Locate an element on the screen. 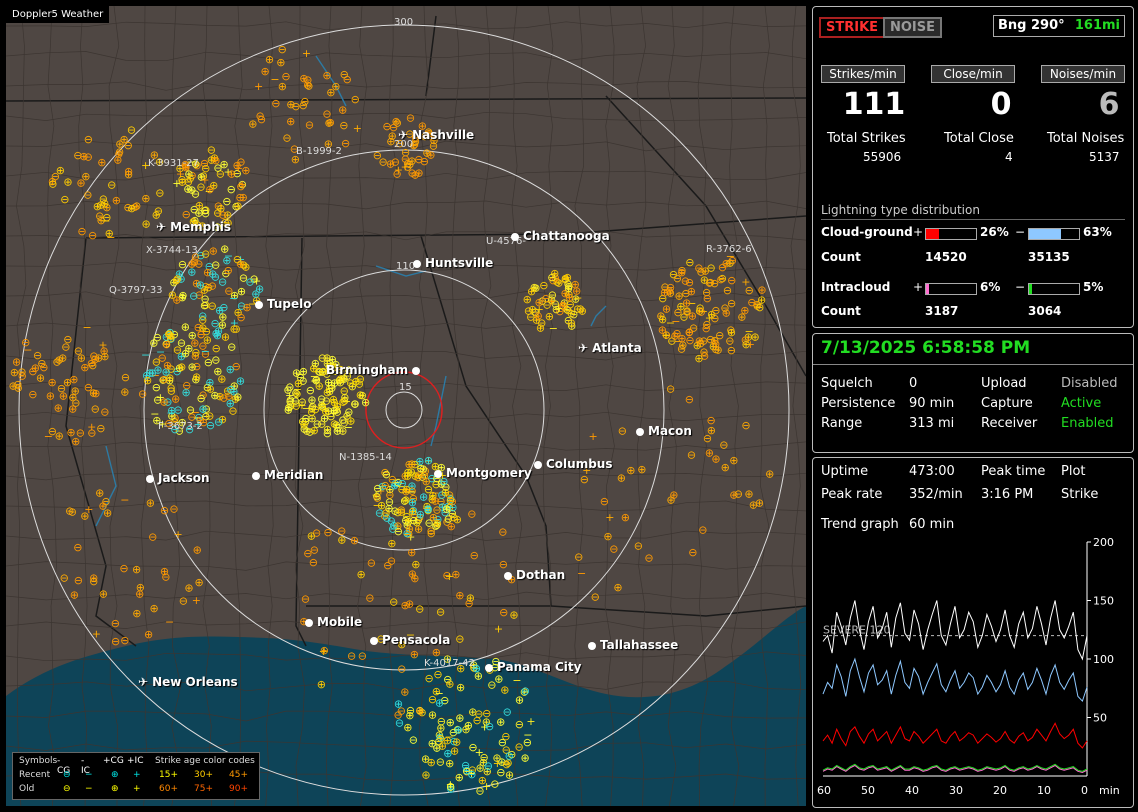 The height and width of the screenshot is (812, 1138). city-new-orleans: ✈ New Orleans is located at coordinates (188, 682).